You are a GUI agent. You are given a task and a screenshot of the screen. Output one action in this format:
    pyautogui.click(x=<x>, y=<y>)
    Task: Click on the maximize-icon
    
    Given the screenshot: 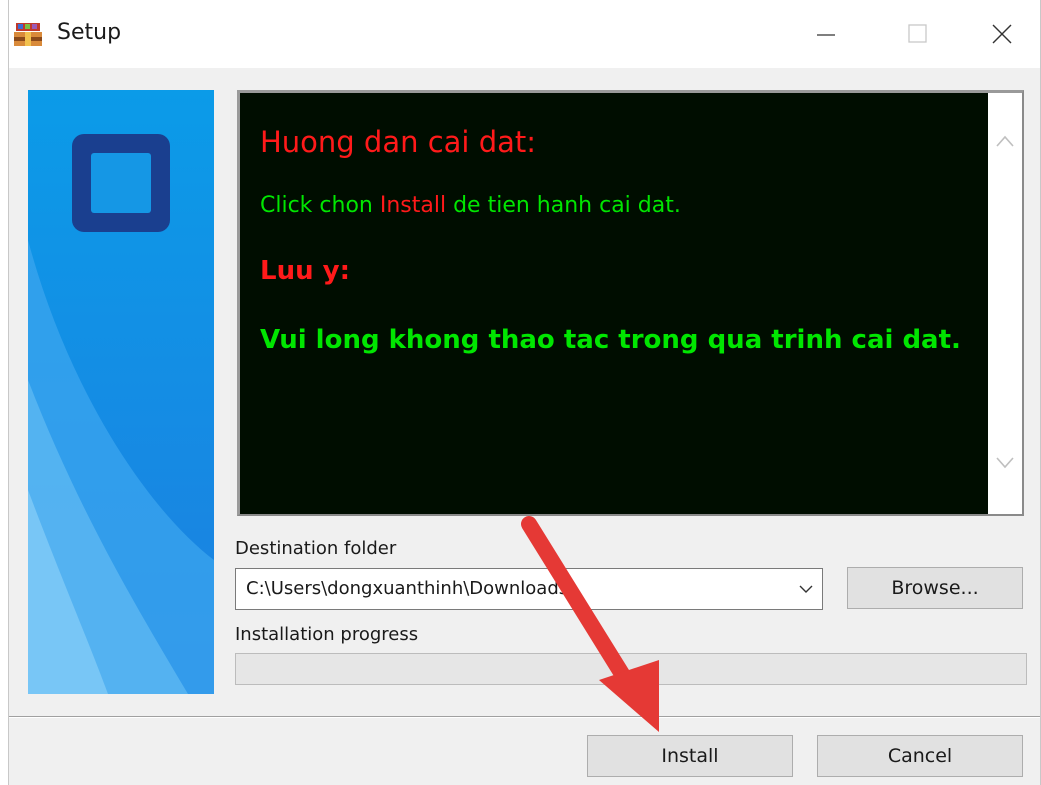 What is the action you would take?
    pyautogui.click(x=917, y=33)
    